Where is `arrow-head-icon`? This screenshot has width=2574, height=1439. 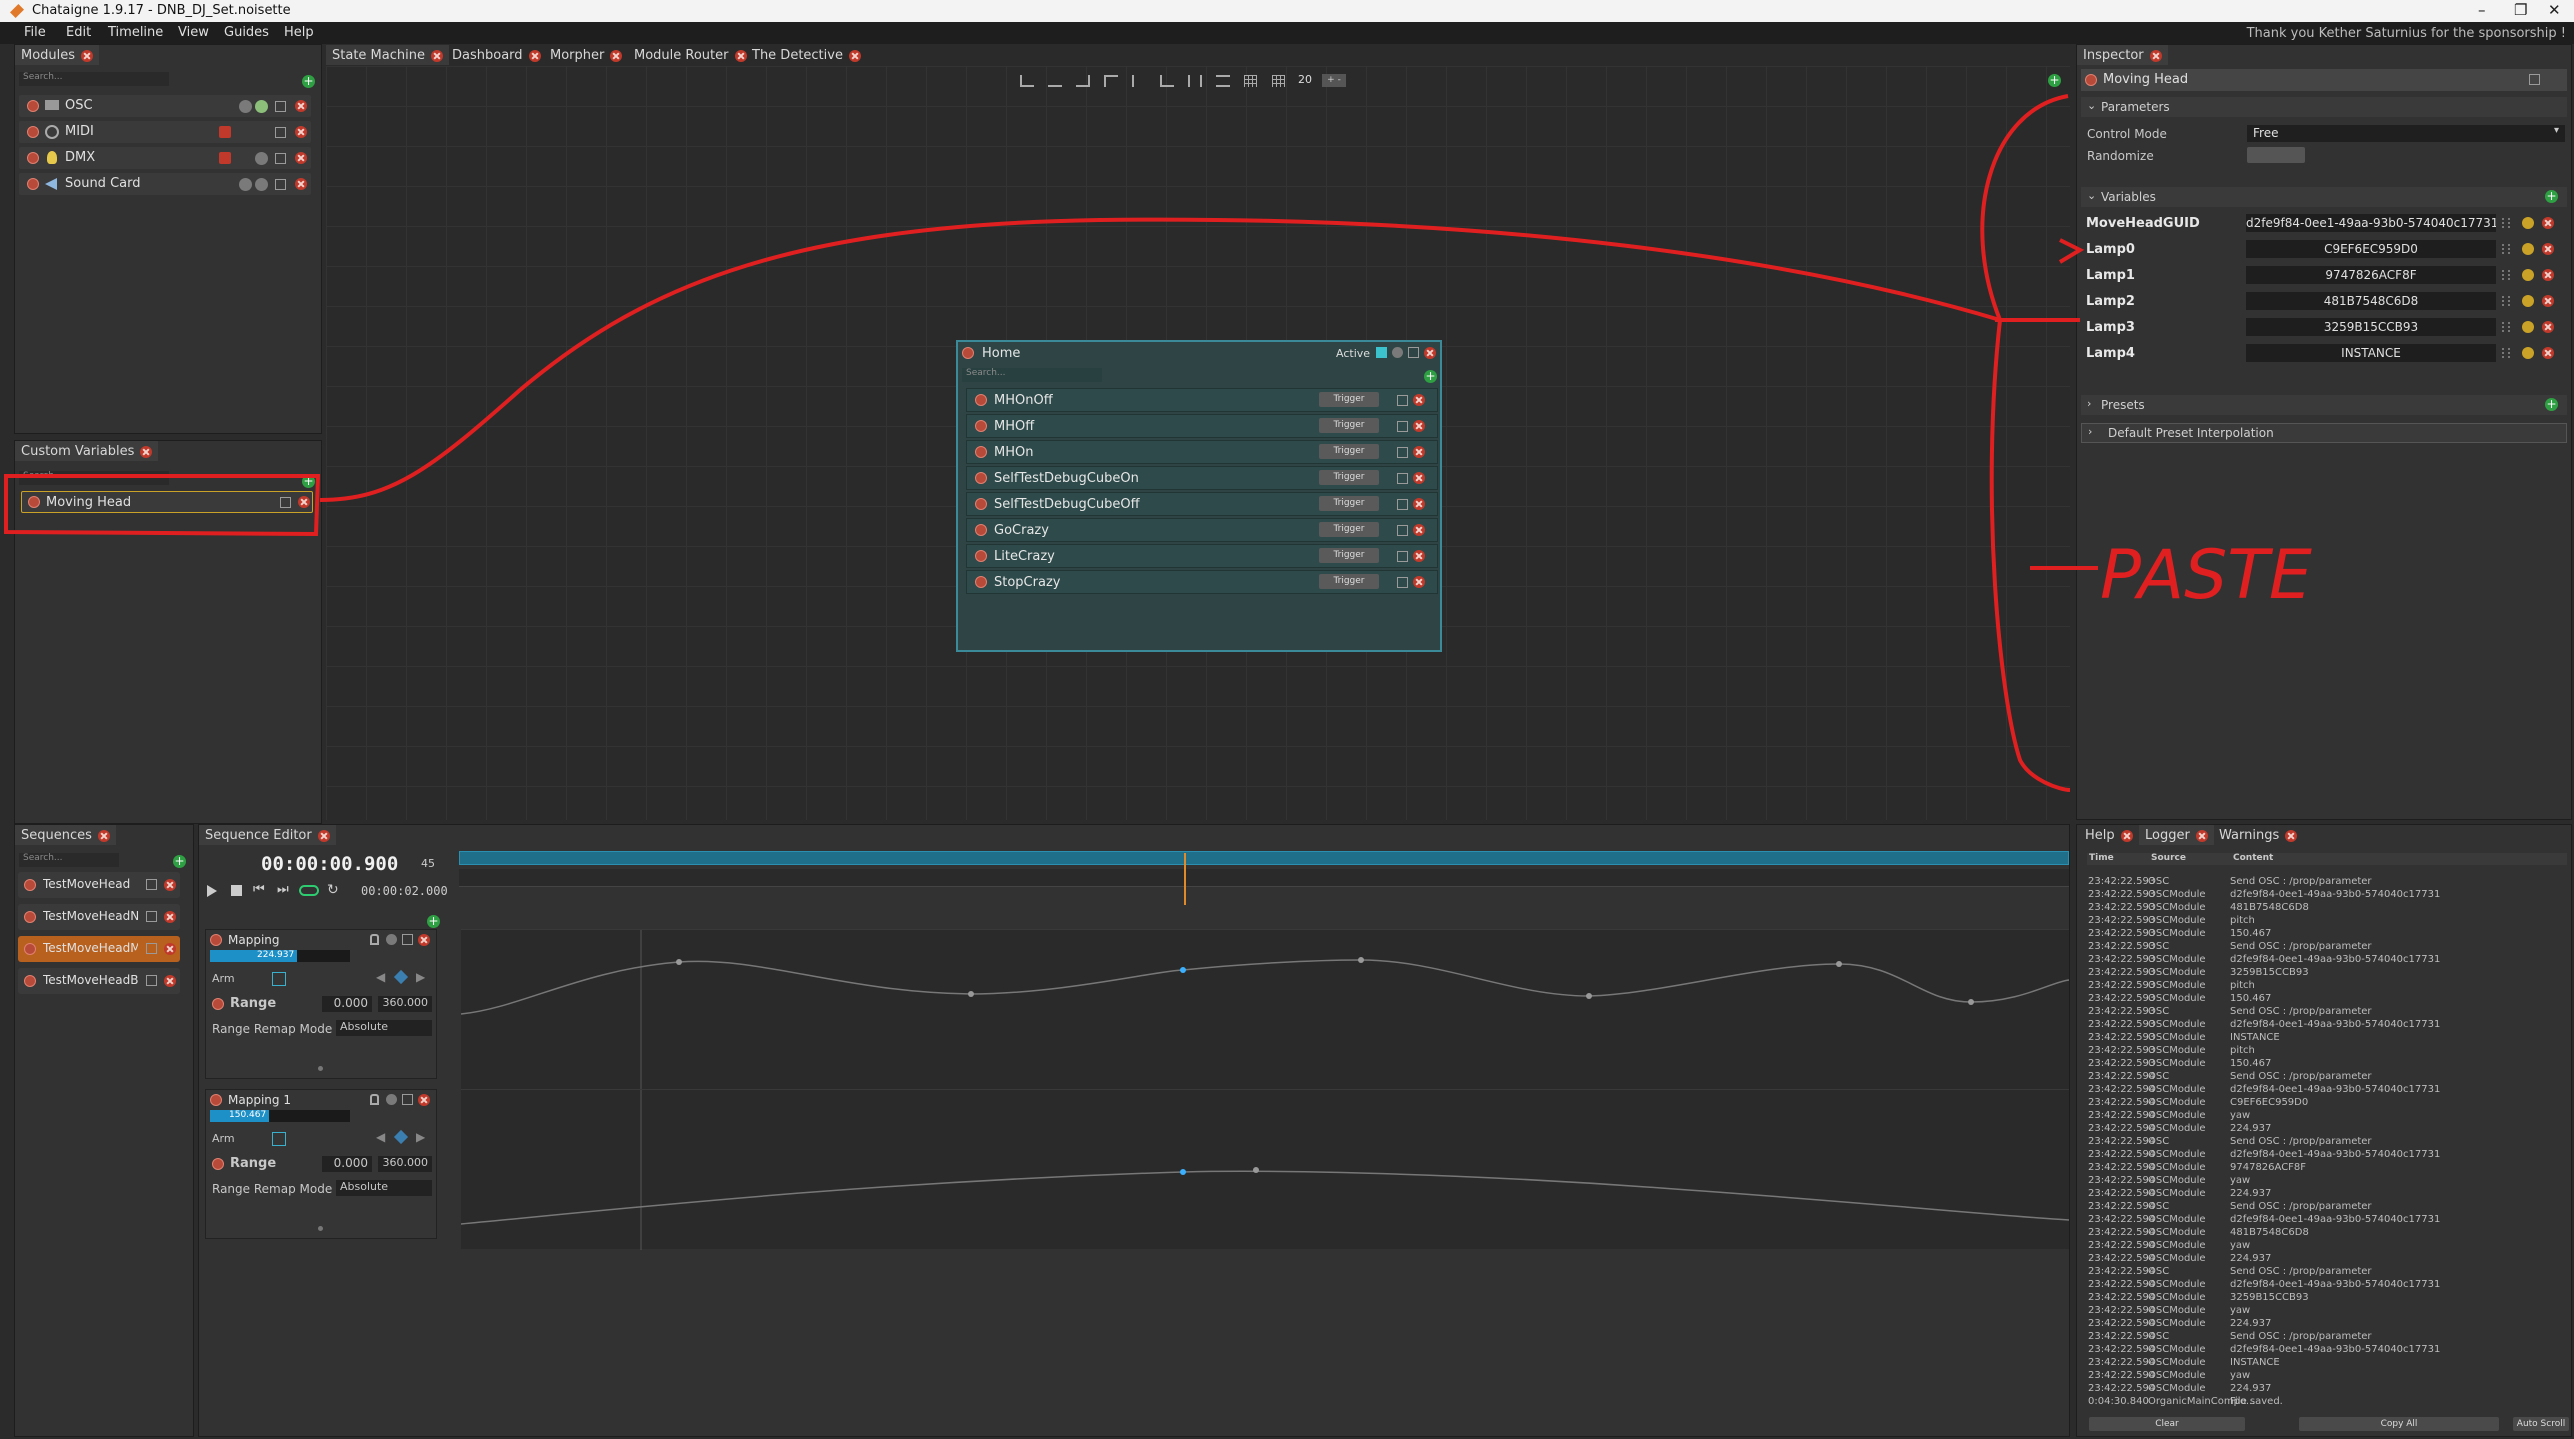
arrow-head-icon is located at coordinates (2040, 280).